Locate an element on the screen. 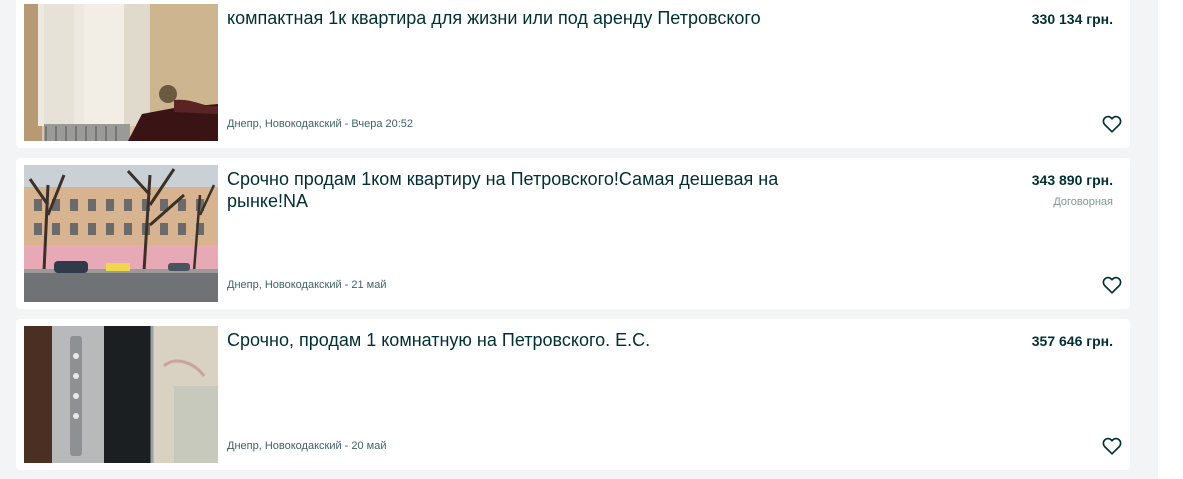 The image size is (1183, 479). listing-location-date: Днепр, Новокодакский - 20 май is located at coordinates (307, 446).